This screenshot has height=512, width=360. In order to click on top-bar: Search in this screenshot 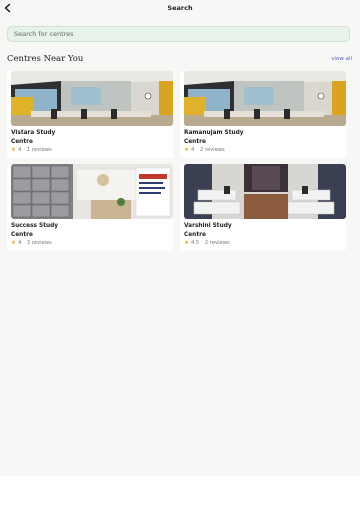, I will do `click(180, 9)`.